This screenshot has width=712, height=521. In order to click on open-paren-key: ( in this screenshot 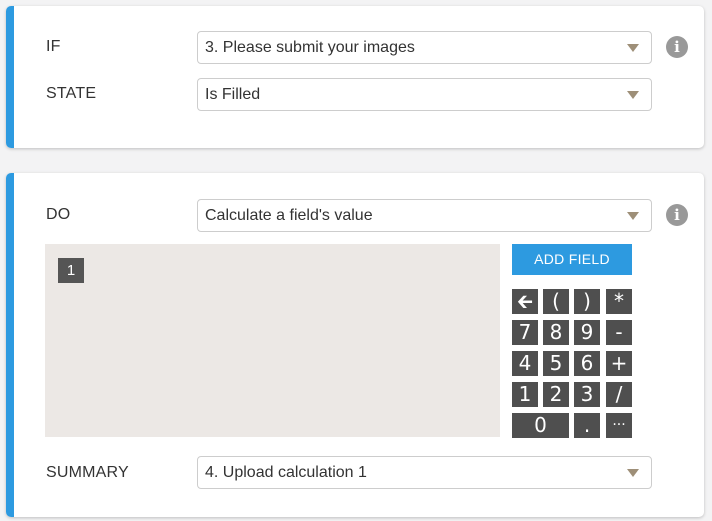, I will do `click(556, 301)`.